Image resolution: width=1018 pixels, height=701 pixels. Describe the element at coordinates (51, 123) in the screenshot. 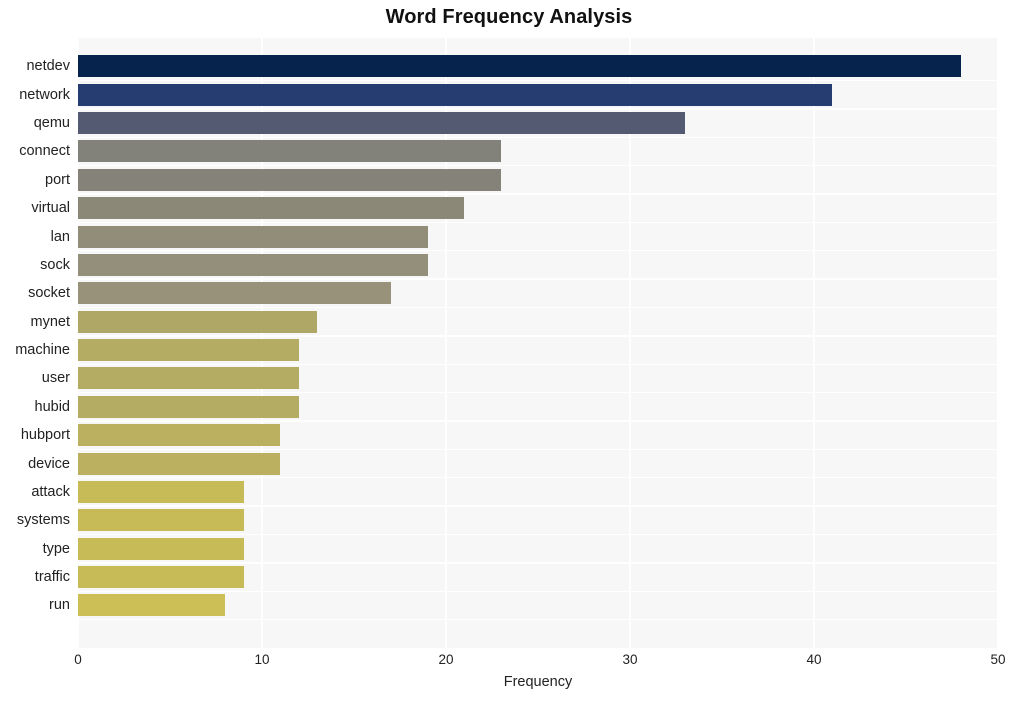

I see `y-axis-label-qemu: qemu` at that location.